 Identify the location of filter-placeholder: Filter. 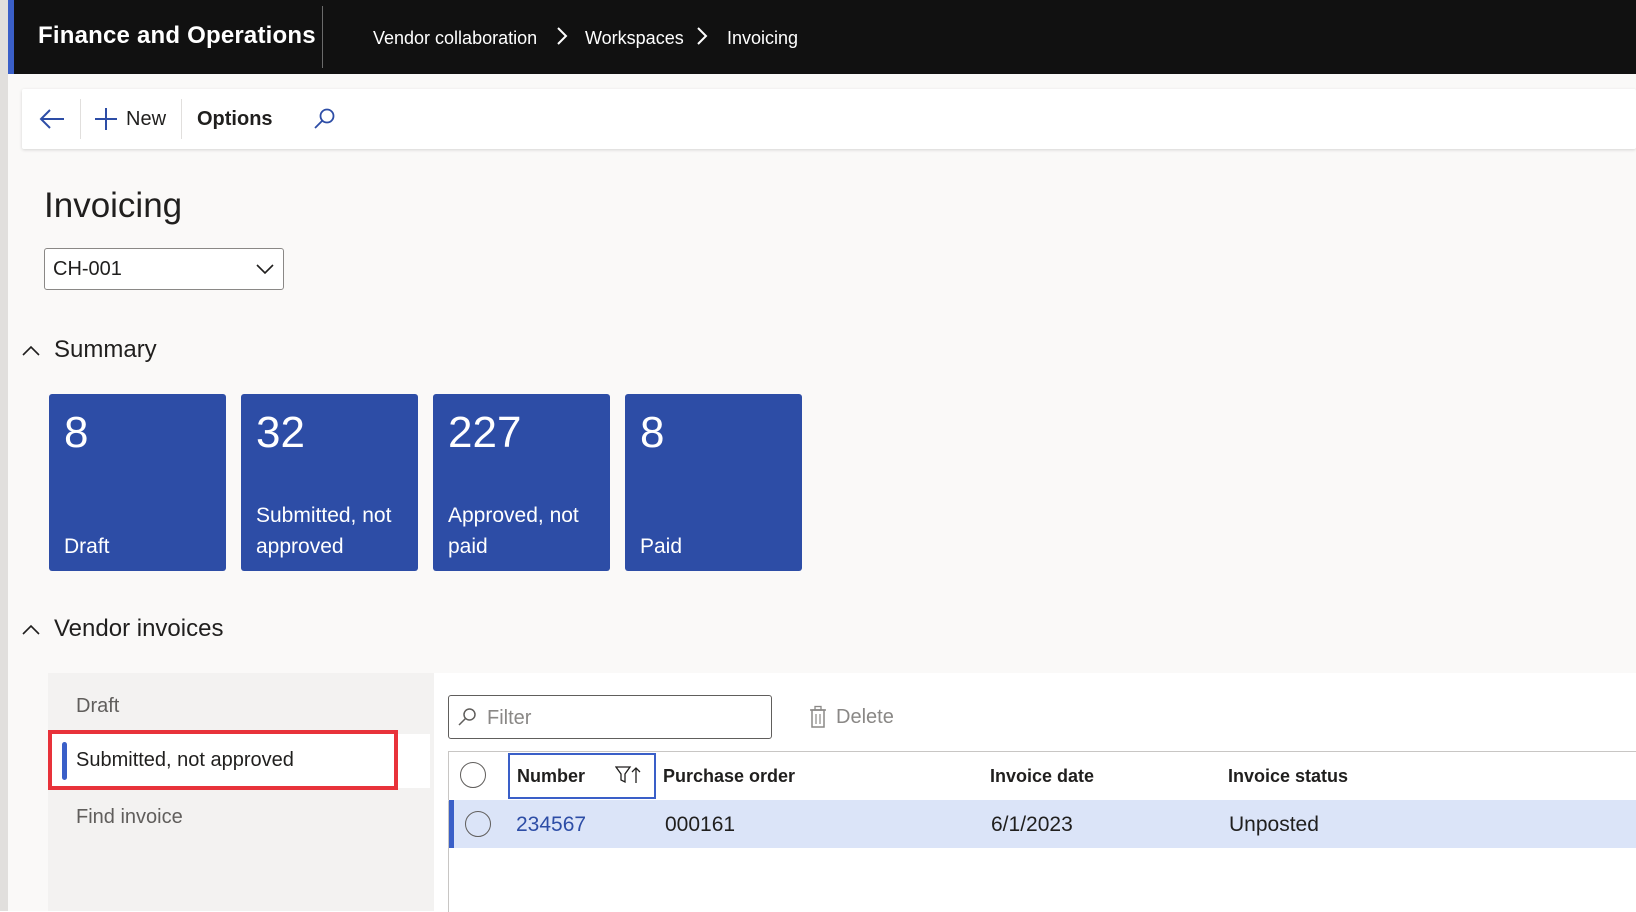
(509, 718).